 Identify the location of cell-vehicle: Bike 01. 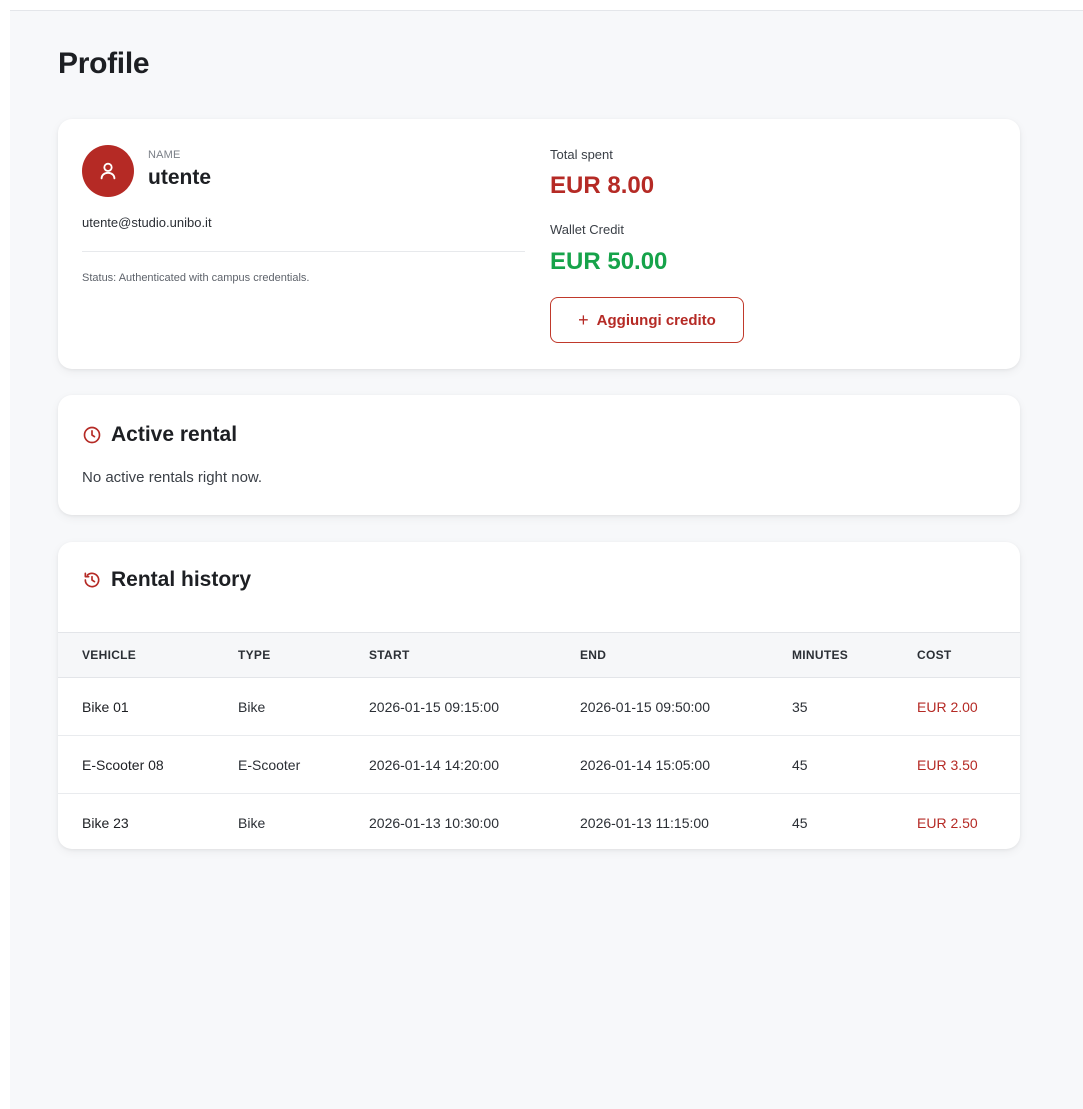
(148, 706).